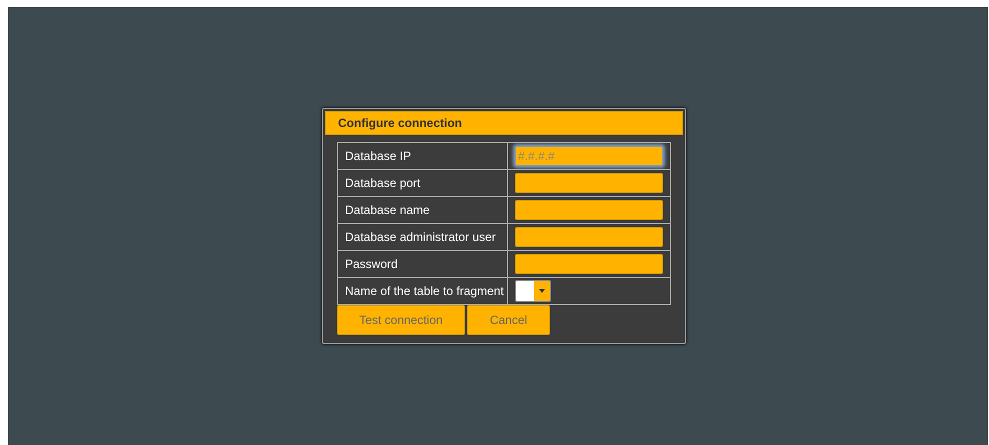  I want to click on field-label: Database administrator user, so click(423, 237).